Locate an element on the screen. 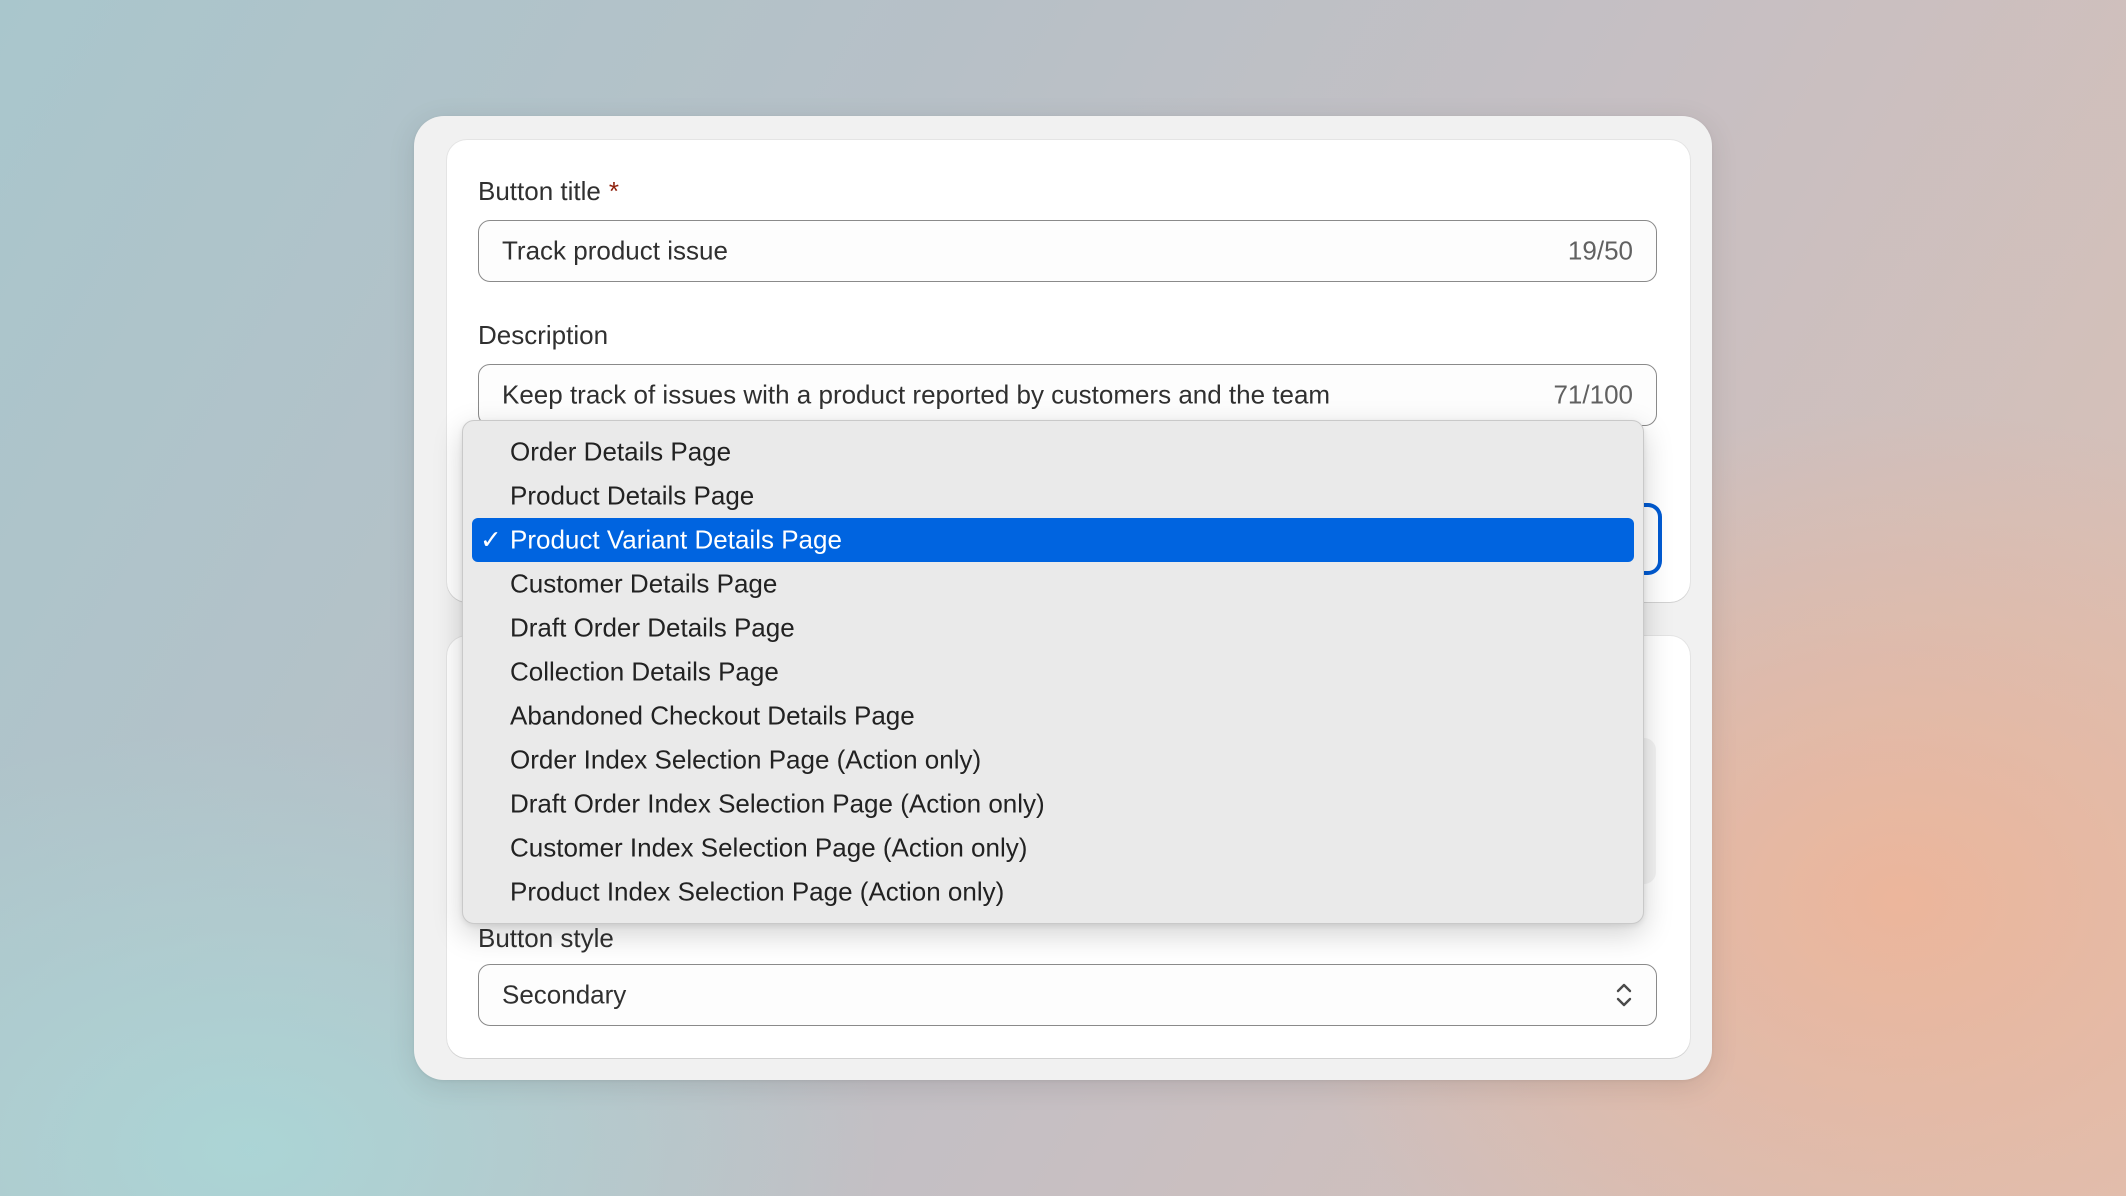 Image resolution: width=2126 pixels, height=1196 pixels. description-char-counter: 71/100 is located at coordinates (1593, 394).